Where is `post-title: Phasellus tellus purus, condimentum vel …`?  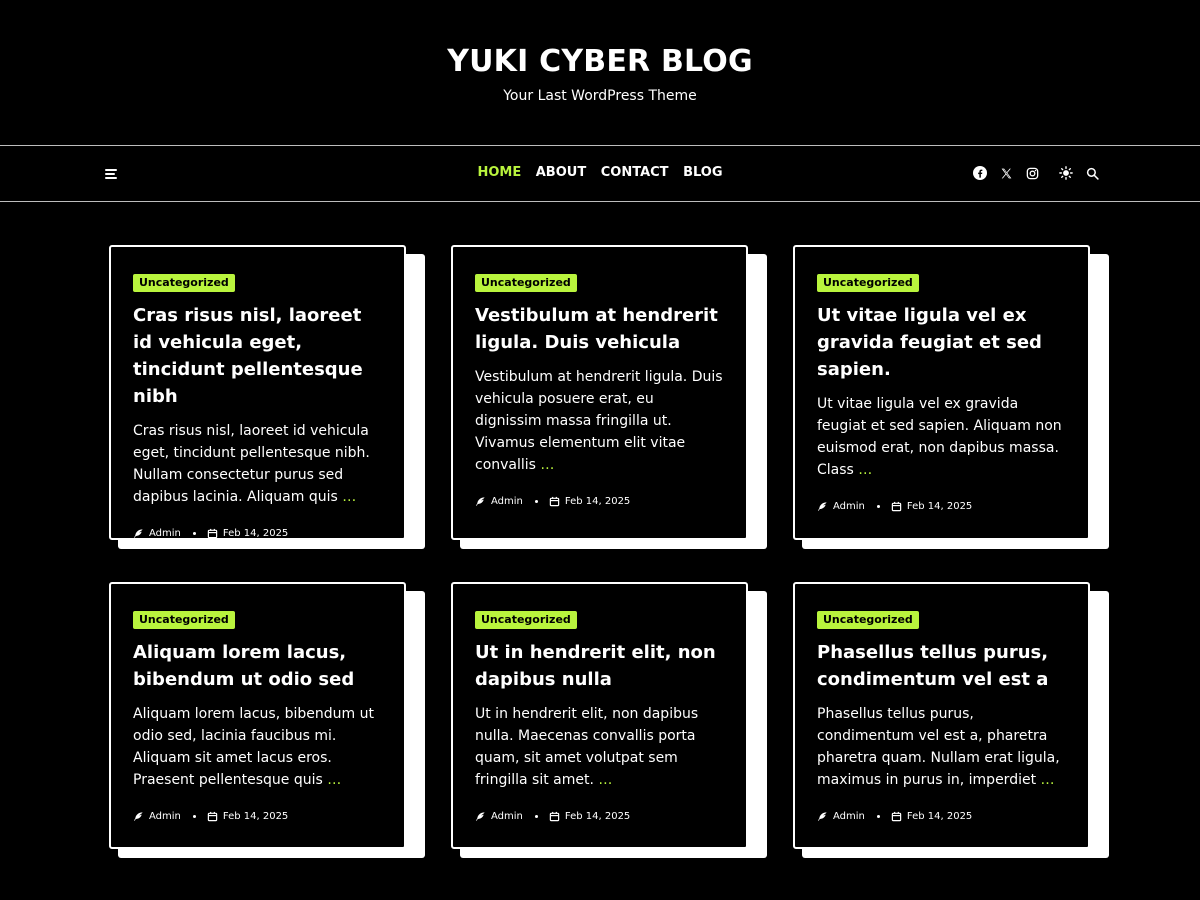
post-title: Phasellus tellus purus, condimentum vel … is located at coordinates (941, 666).